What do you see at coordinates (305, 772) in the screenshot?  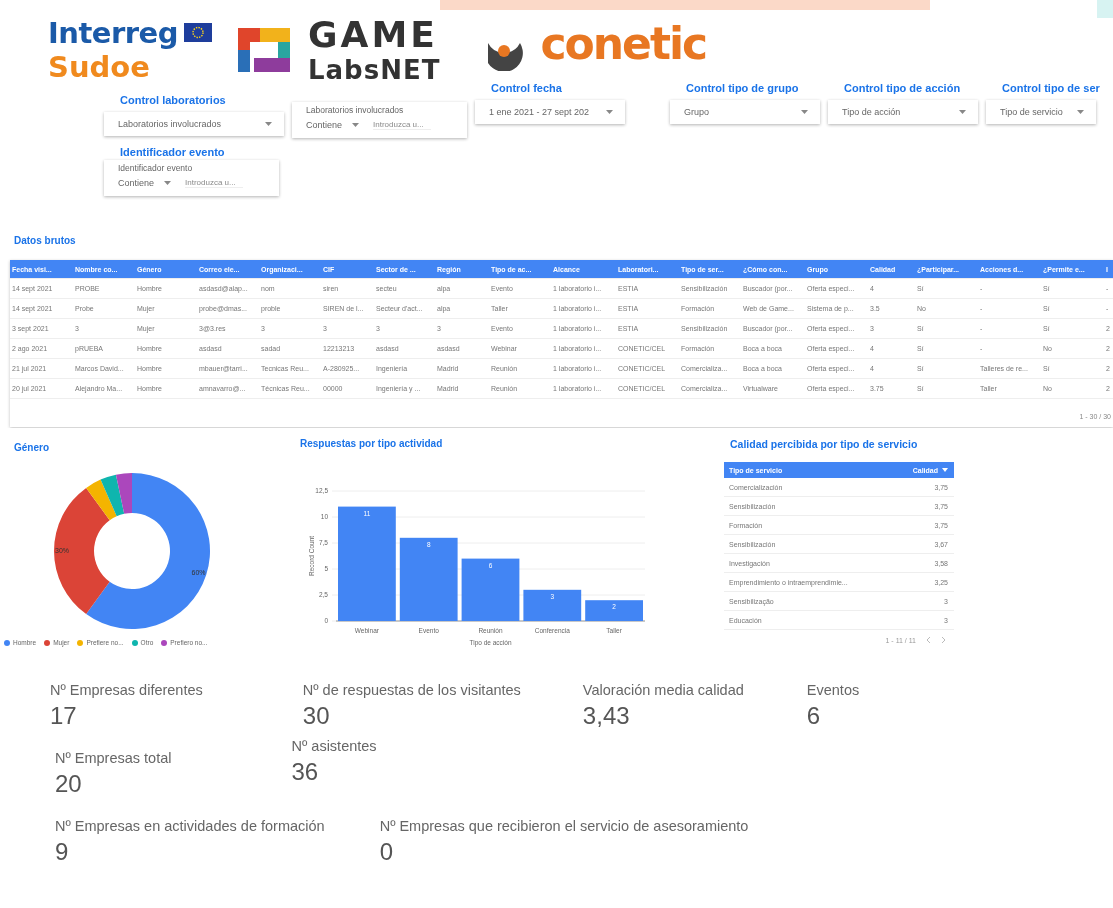 I see `kpi-value: 36` at bounding box center [305, 772].